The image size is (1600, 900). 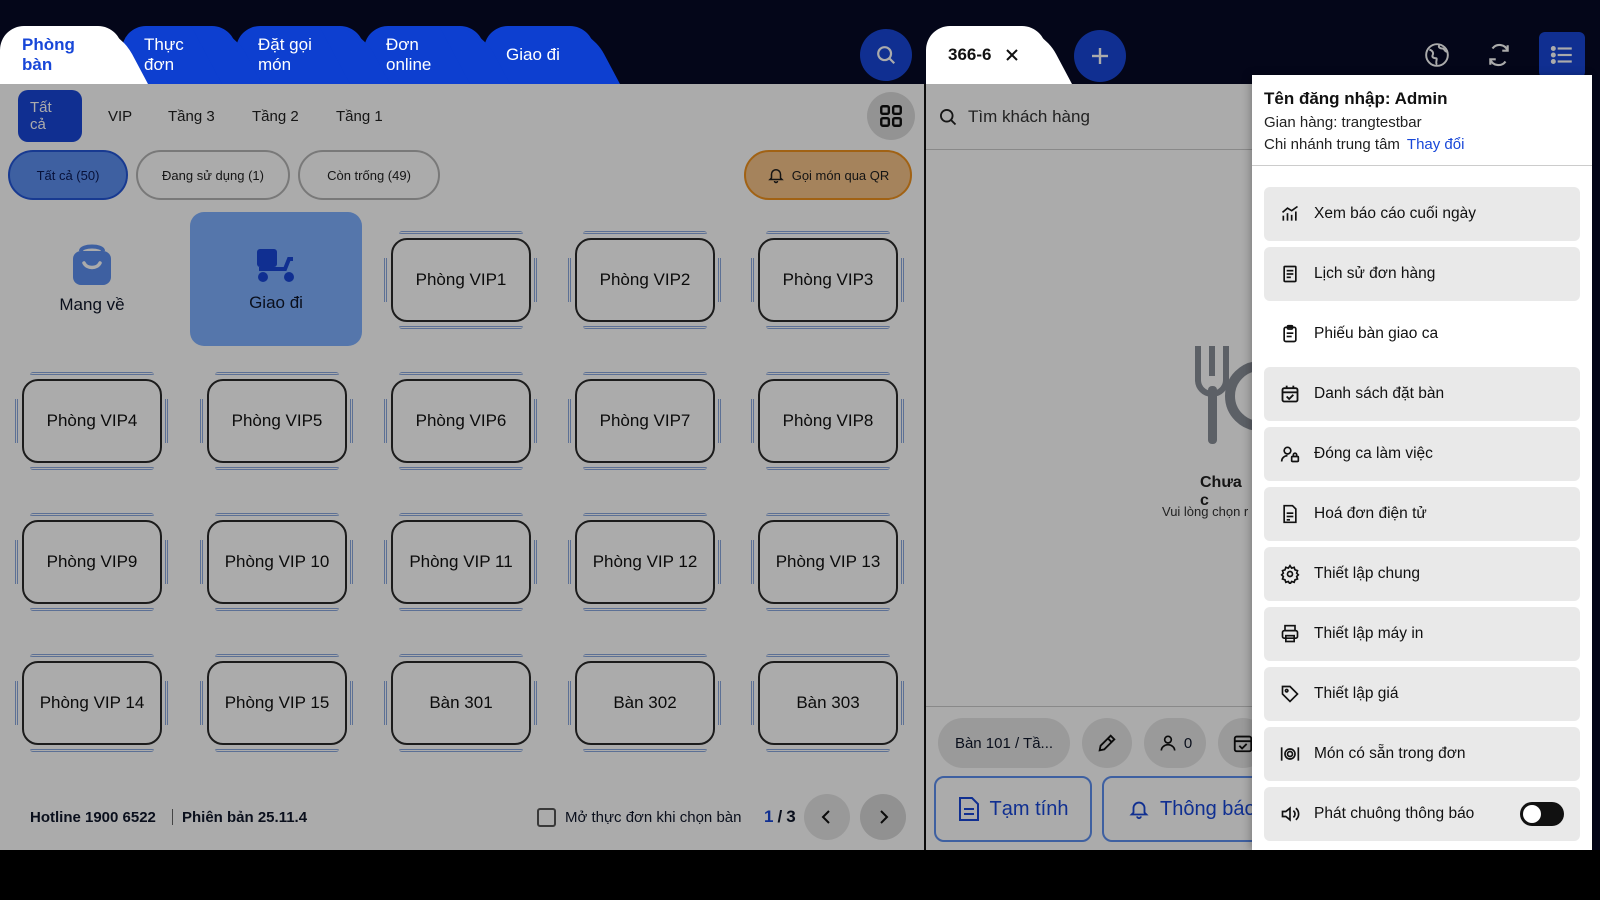 What do you see at coordinates (1290, 633) in the screenshot?
I see `printer-icon` at bounding box center [1290, 633].